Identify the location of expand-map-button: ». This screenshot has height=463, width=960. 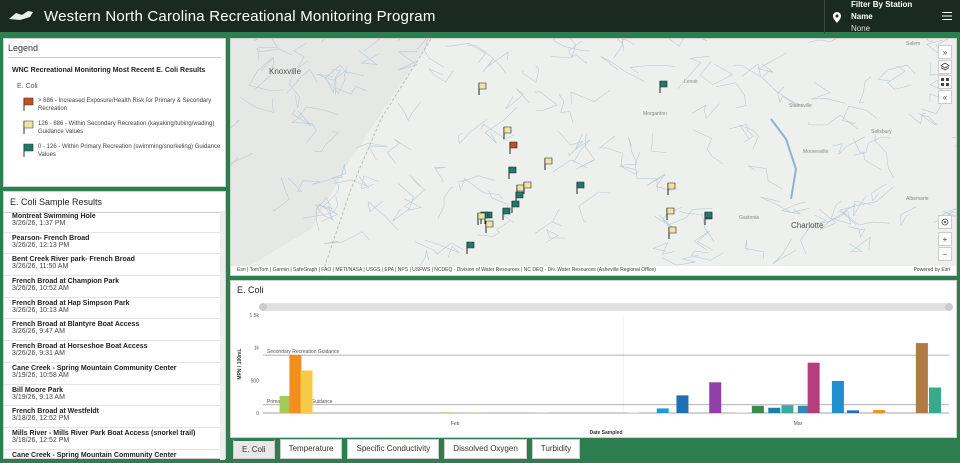
(945, 52).